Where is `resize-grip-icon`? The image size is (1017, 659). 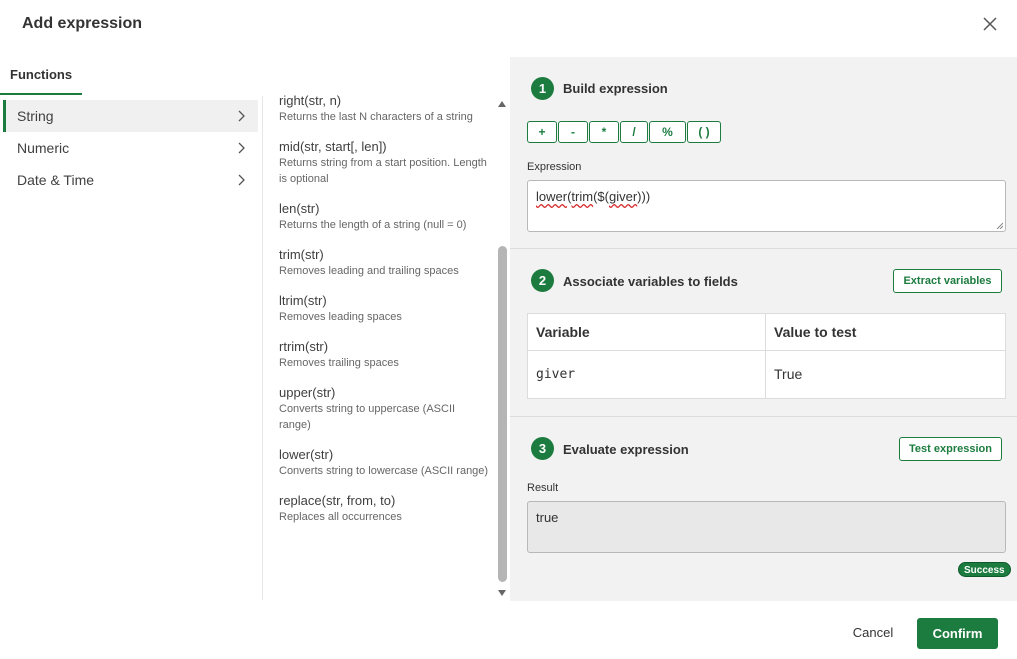
resize-grip-icon is located at coordinates (999, 225).